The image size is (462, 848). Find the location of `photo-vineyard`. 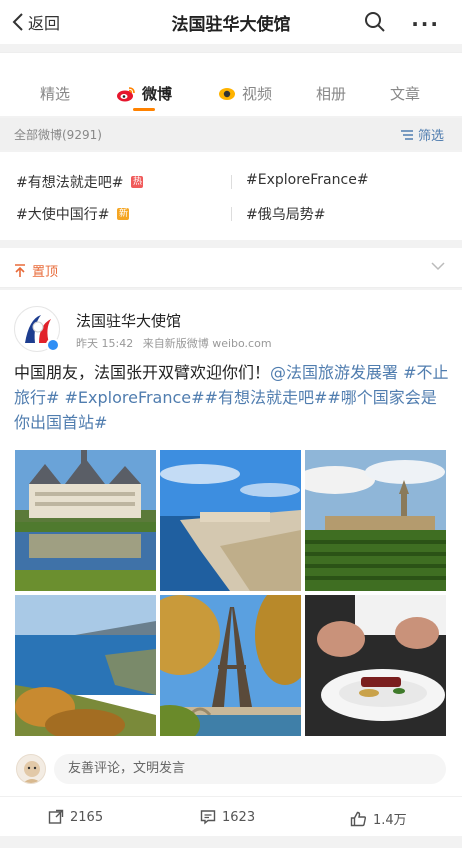

photo-vineyard is located at coordinates (375, 520).